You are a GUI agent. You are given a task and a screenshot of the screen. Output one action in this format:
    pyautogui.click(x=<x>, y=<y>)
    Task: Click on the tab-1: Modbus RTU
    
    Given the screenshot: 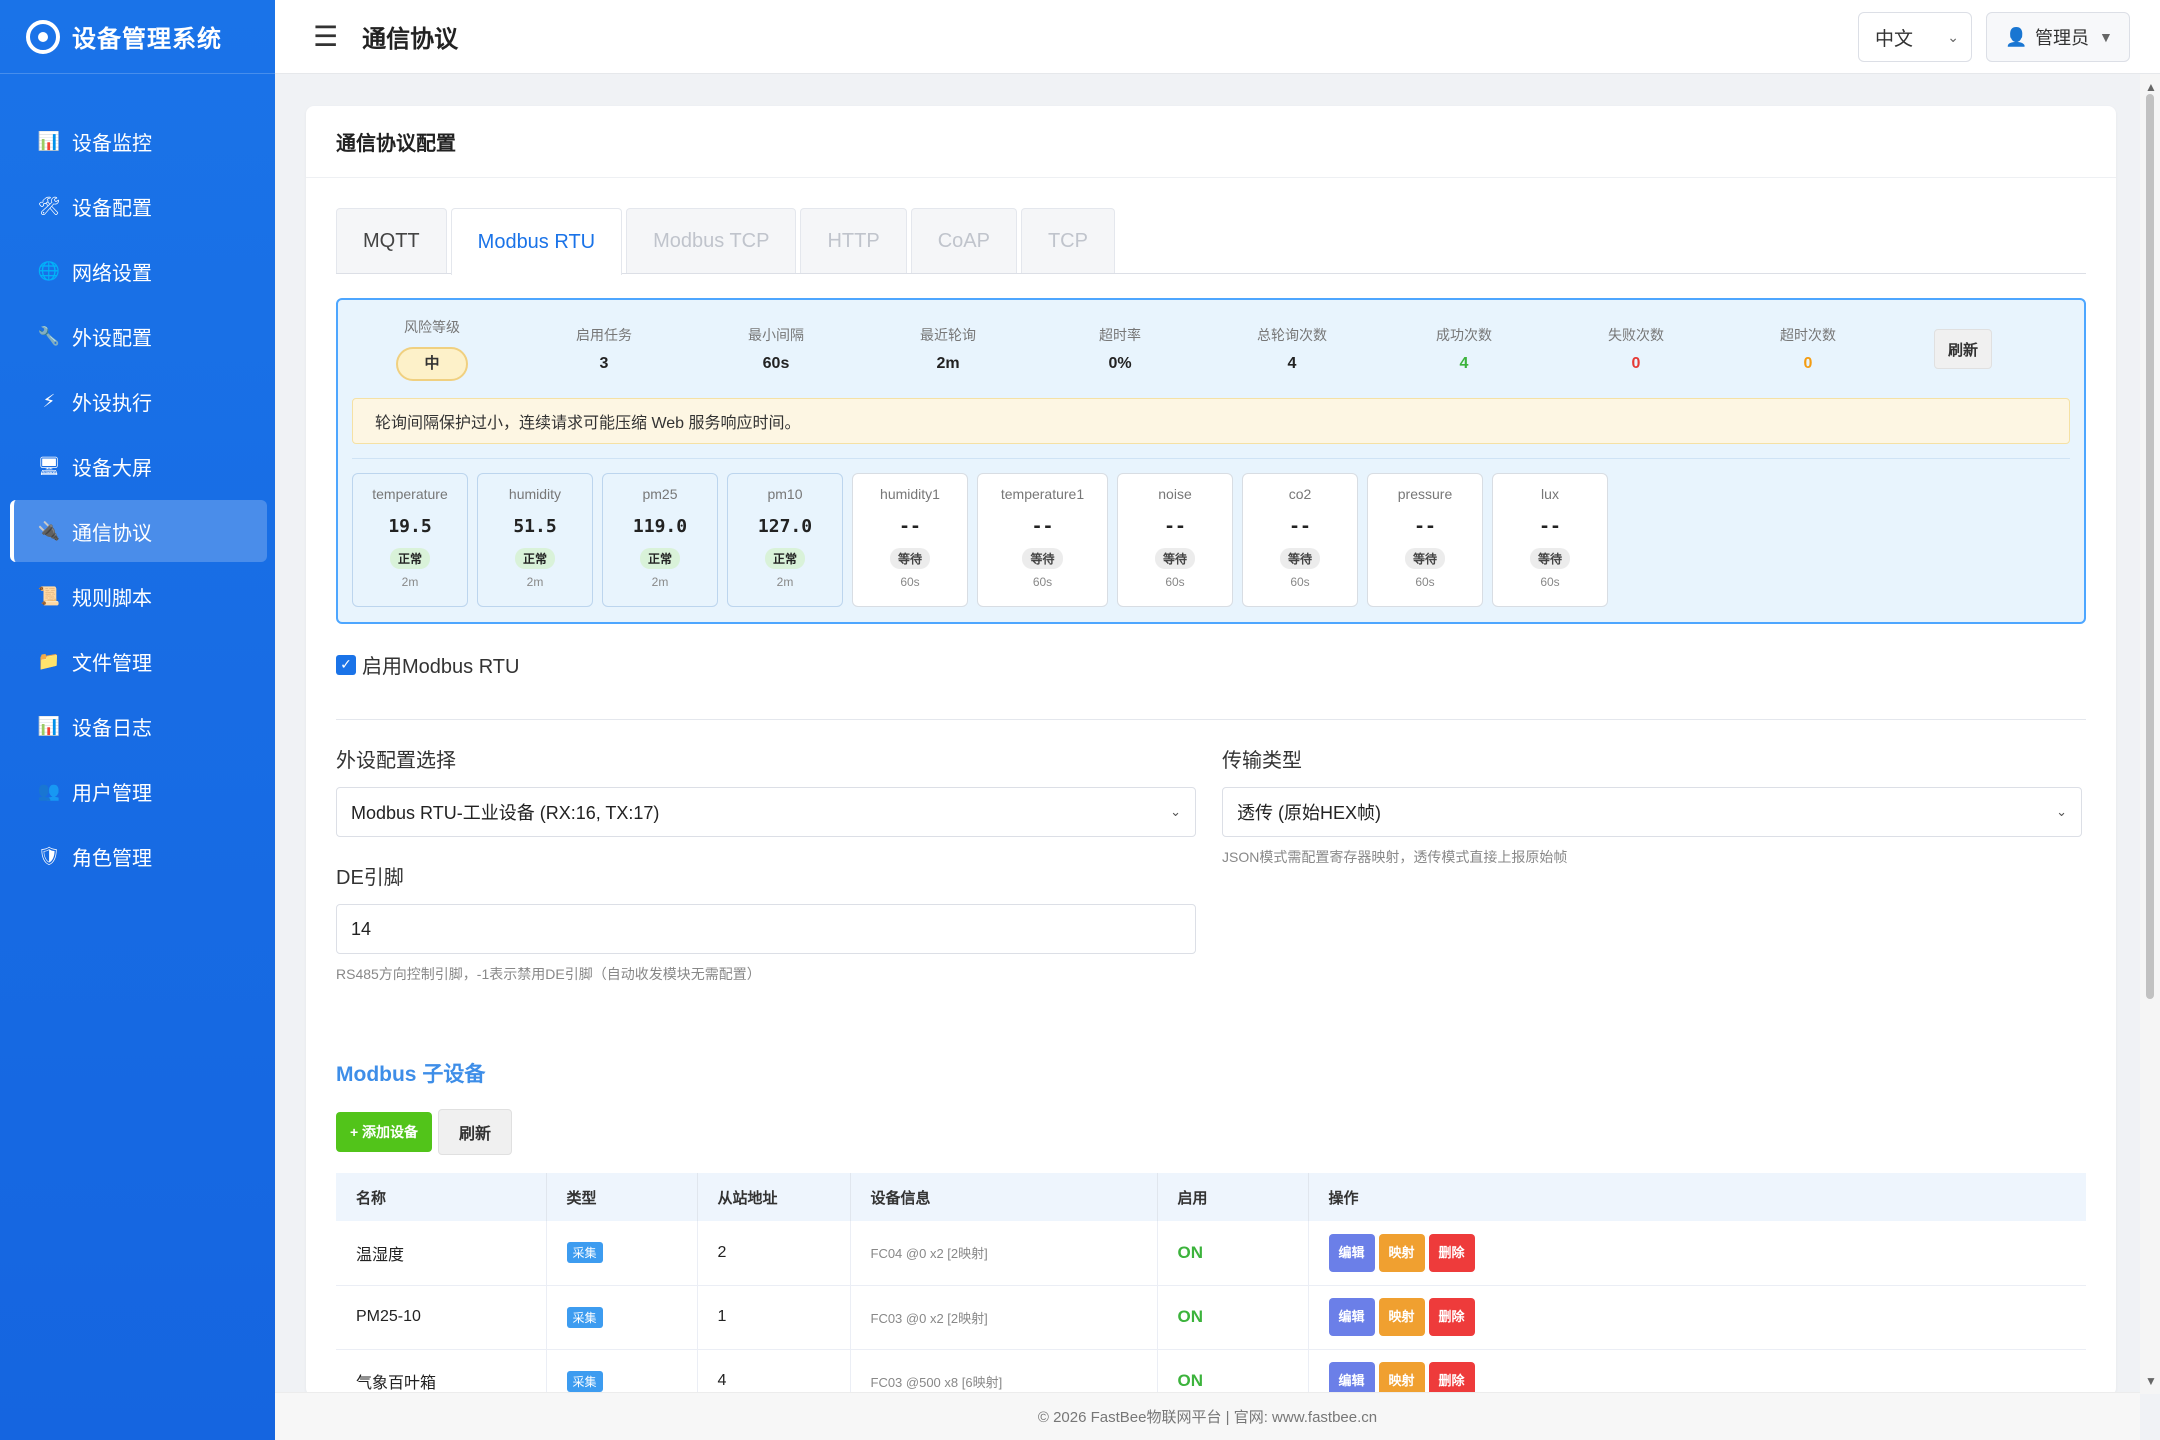 What is the action you would take?
    pyautogui.click(x=536, y=241)
    